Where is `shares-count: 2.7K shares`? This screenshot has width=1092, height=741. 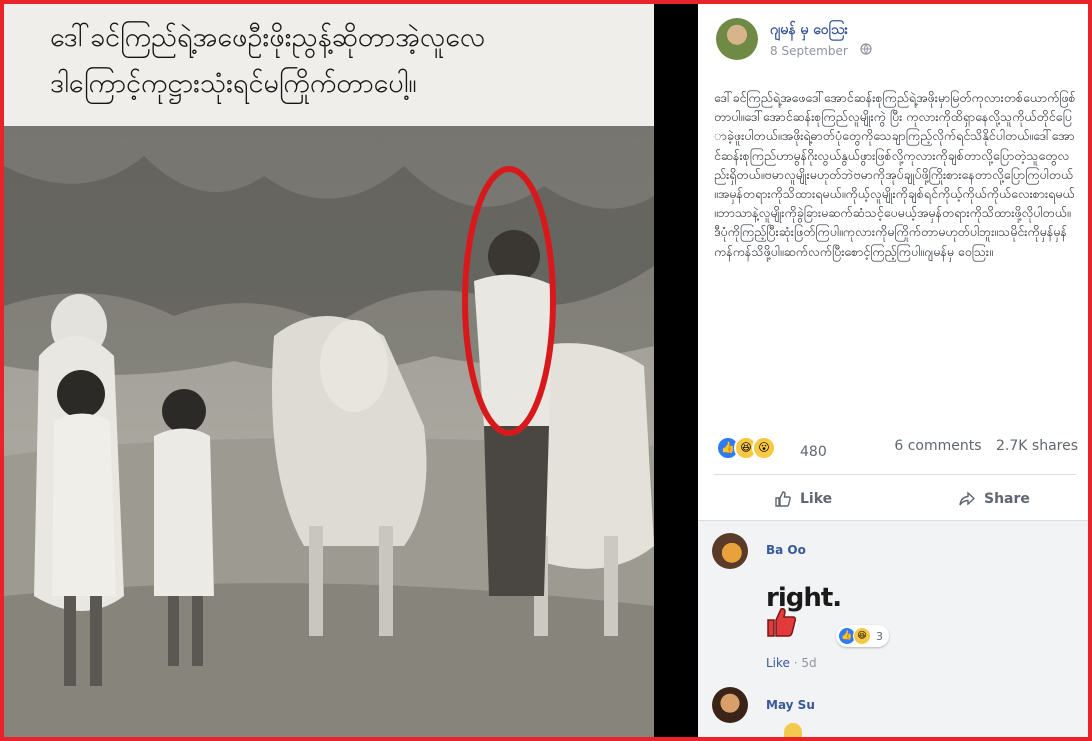 shares-count: 2.7K shares is located at coordinates (1037, 446).